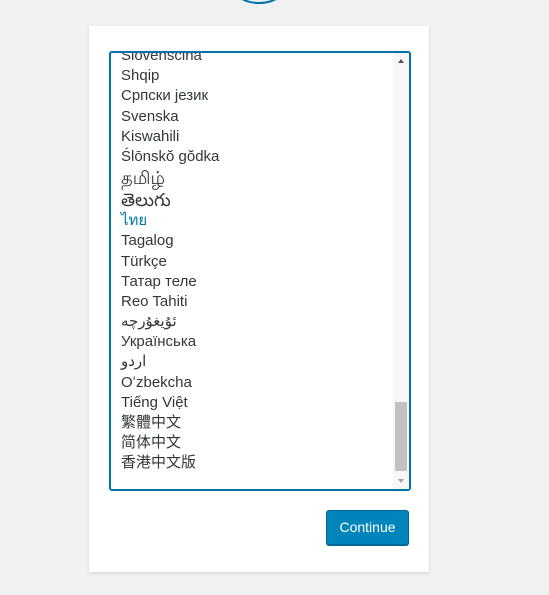 The image size is (549, 595). What do you see at coordinates (255, 282) in the screenshot?
I see `language-option: Татар теле` at bounding box center [255, 282].